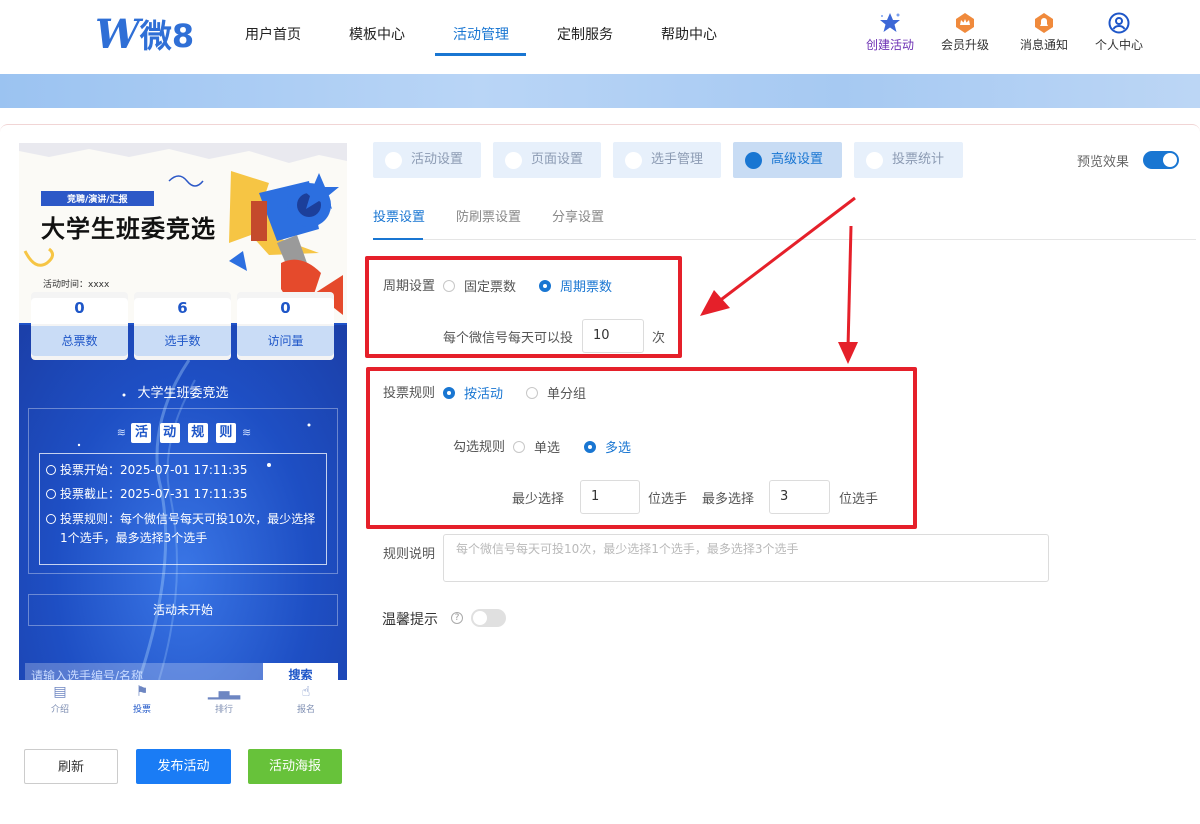  What do you see at coordinates (144, 671) in the screenshot?
I see `contestant-search-input: 请输入选手编号/名称` at bounding box center [144, 671].